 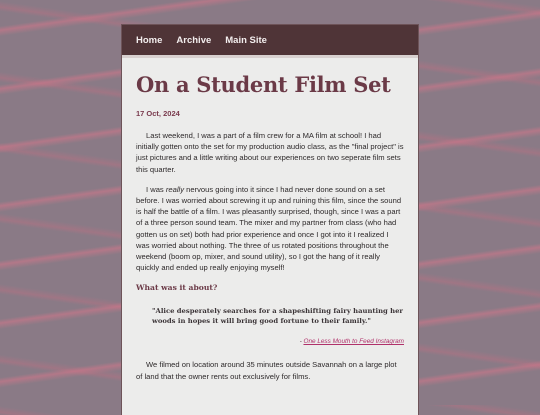 What do you see at coordinates (158, 113) in the screenshot?
I see `post-date: 17 Oct, 2024` at bounding box center [158, 113].